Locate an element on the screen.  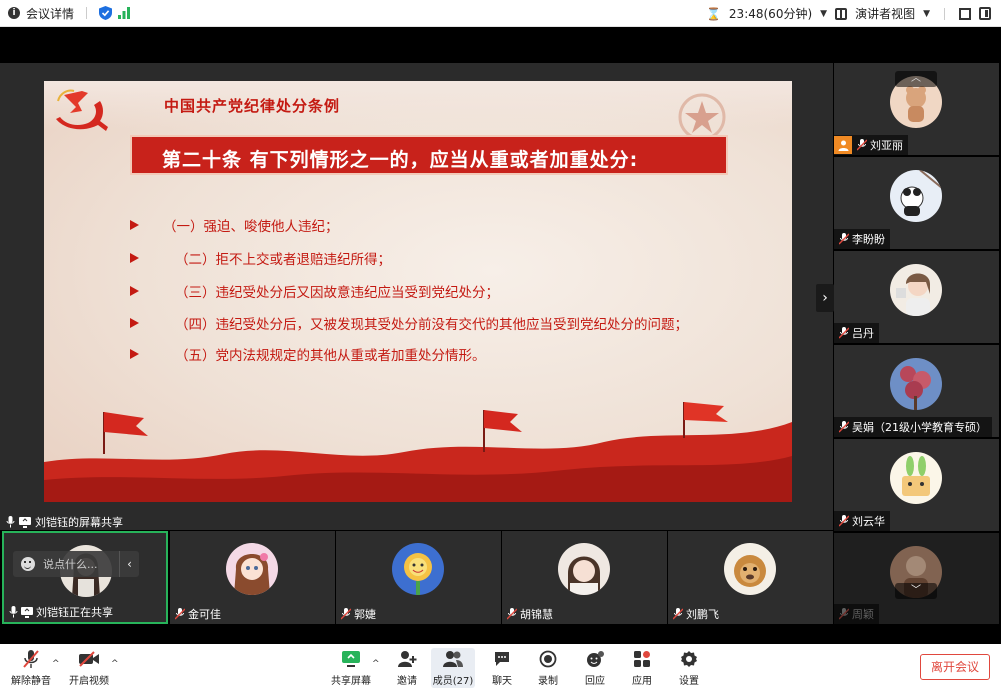
invite-button: 邀请 is located at coordinates (407, 668).